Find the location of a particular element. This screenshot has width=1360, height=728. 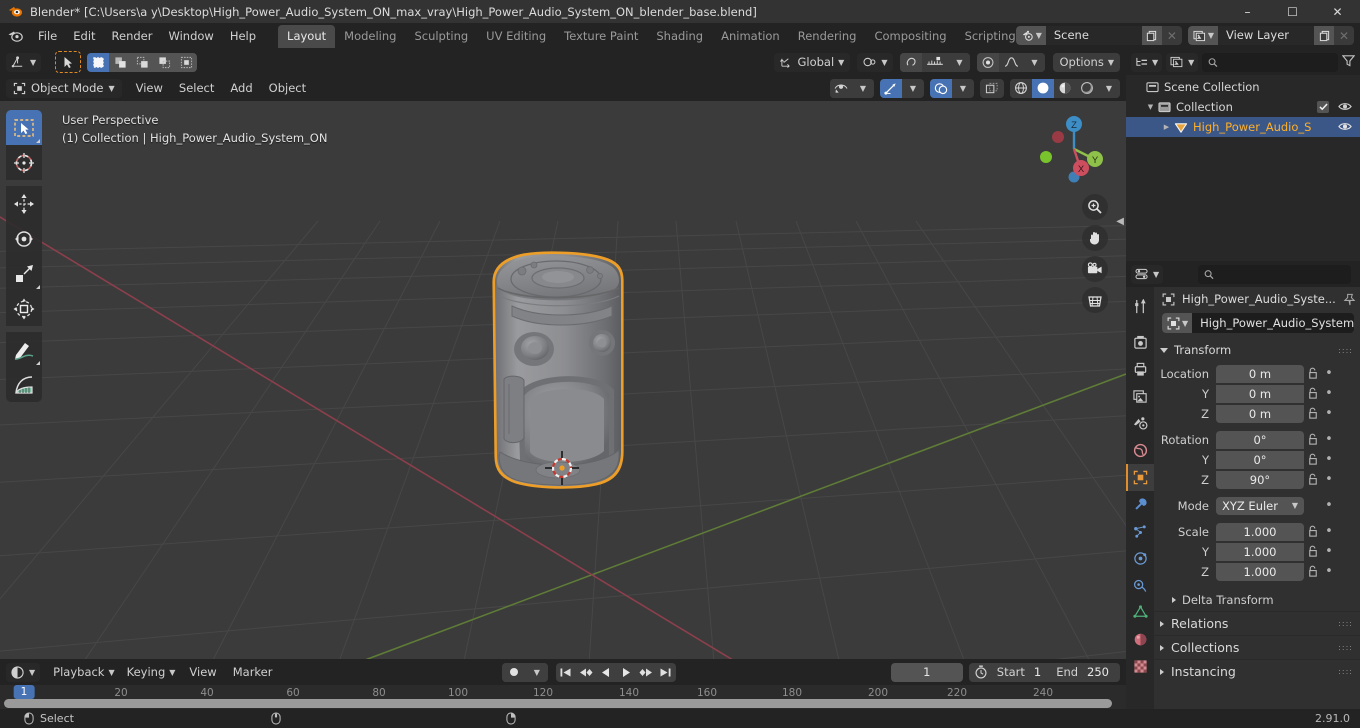

menu-file: File is located at coordinates (47, 36).